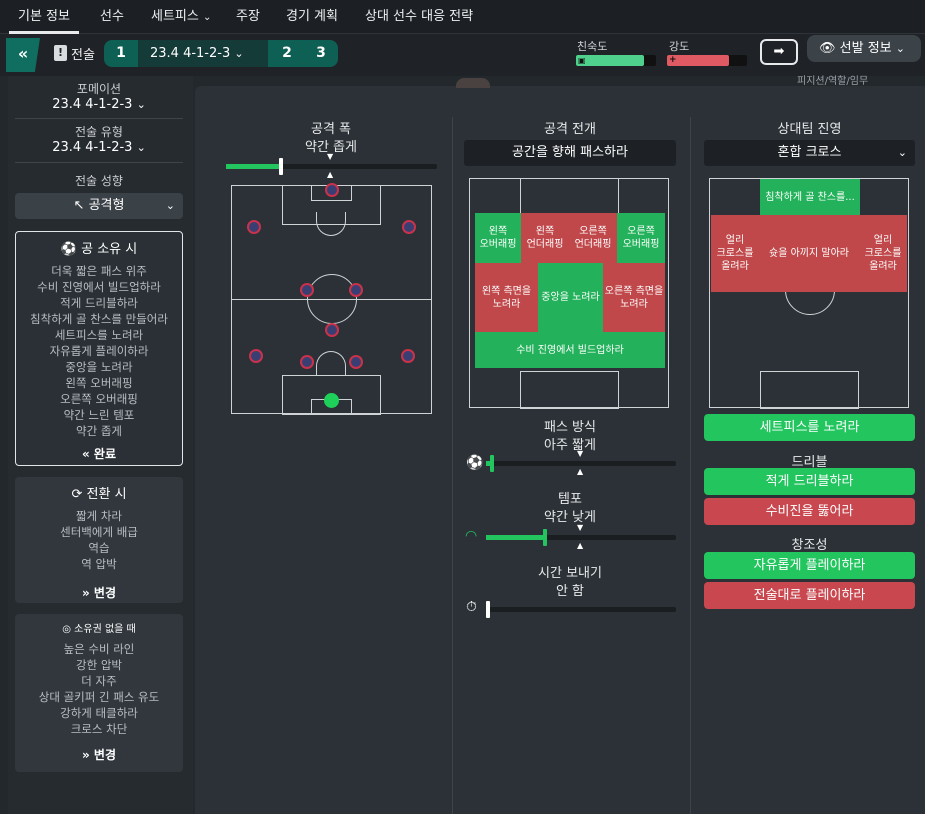 This screenshot has width=925, height=814. What do you see at coordinates (809, 153) in the screenshot?
I see `cross-select: 혼합 크로스 ⌄` at bounding box center [809, 153].